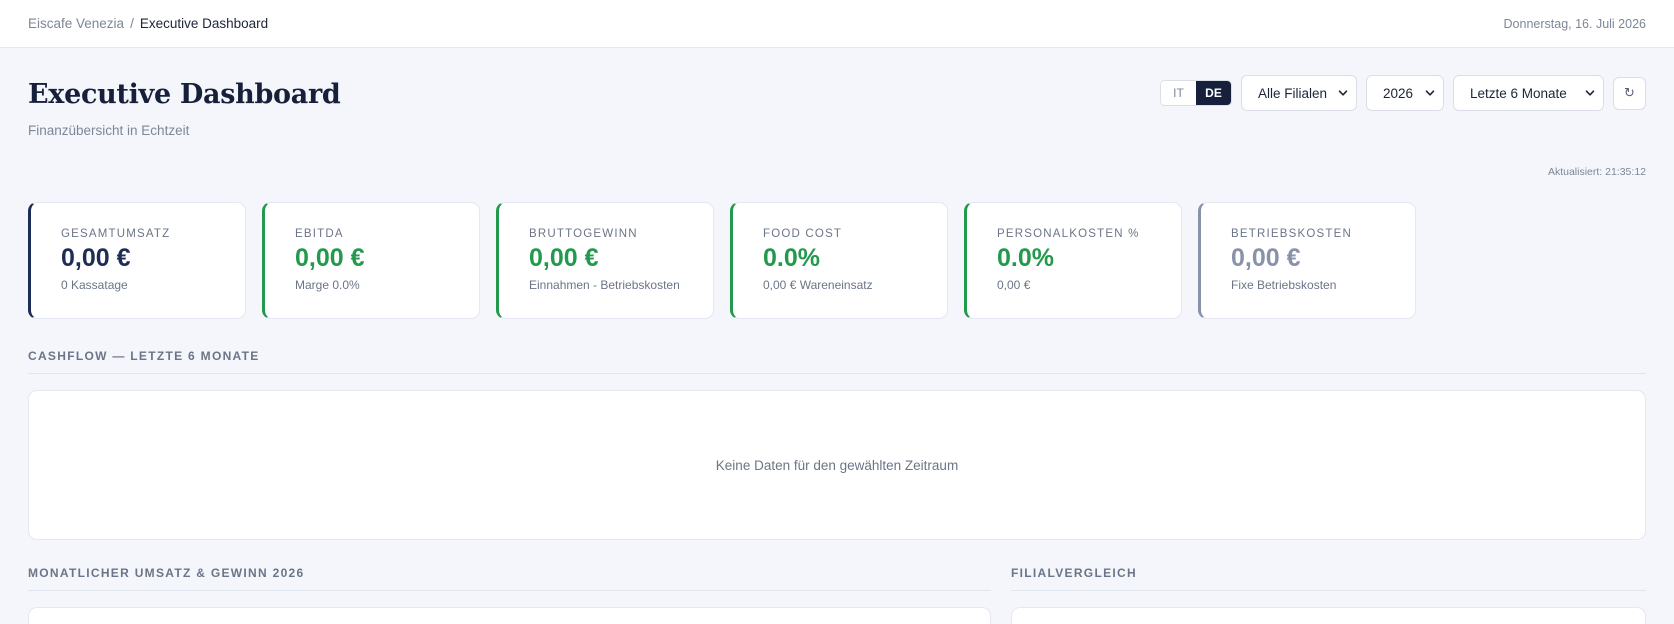 The width and height of the screenshot is (1674, 624). What do you see at coordinates (1398, 93) in the screenshot?
I see `year-select-value: 2026` at bounding box center [1398, 93].